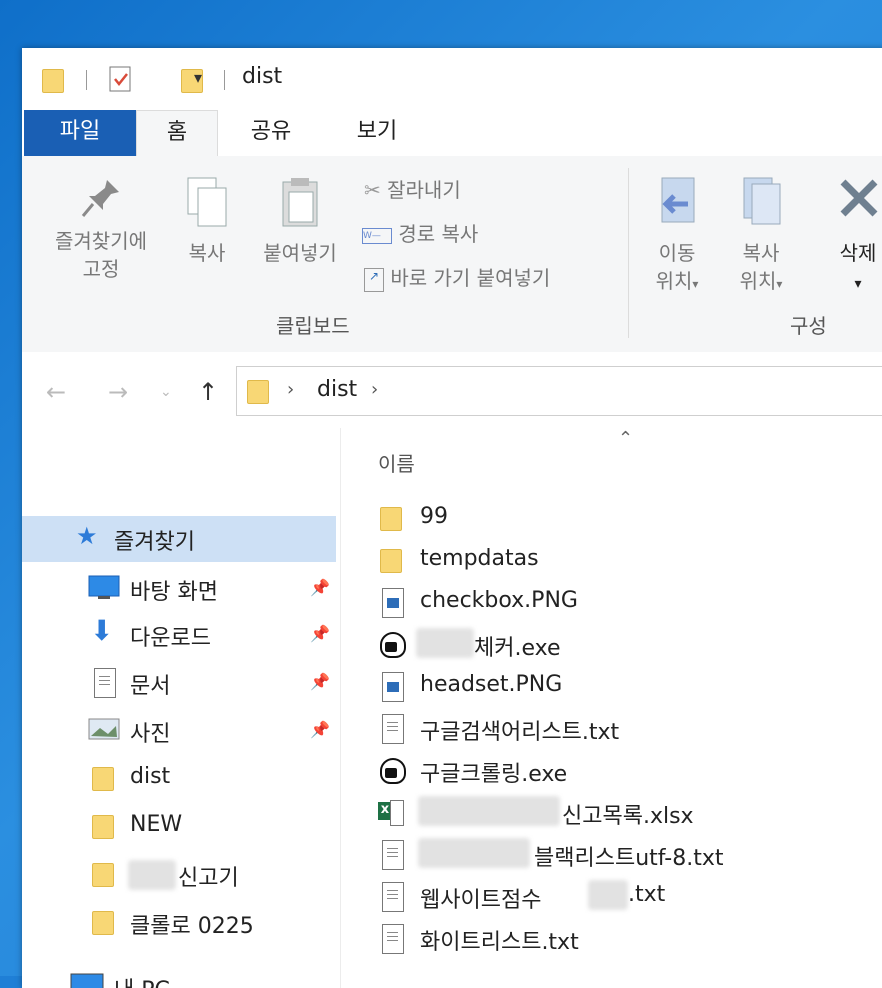 This screenshot has height=988, width=882. I want to click on file-row: 블랙리스트utf-8.txt, so click(622, 855).